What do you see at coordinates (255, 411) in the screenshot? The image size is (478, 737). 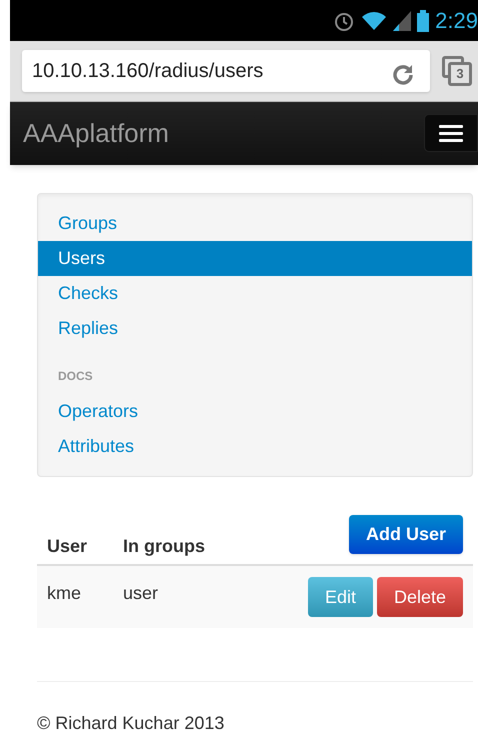 I see `nav-item: Operators` at bounding box center [255, 411].